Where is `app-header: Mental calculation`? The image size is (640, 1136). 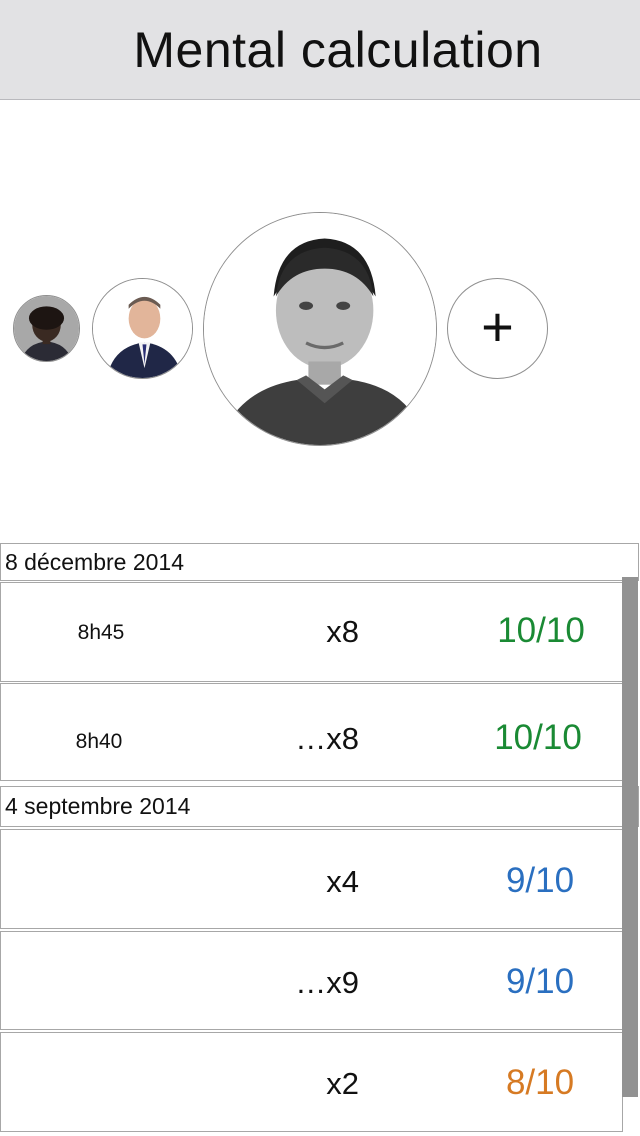
app-header: Mental calculation is located at coordinates (320, 50).